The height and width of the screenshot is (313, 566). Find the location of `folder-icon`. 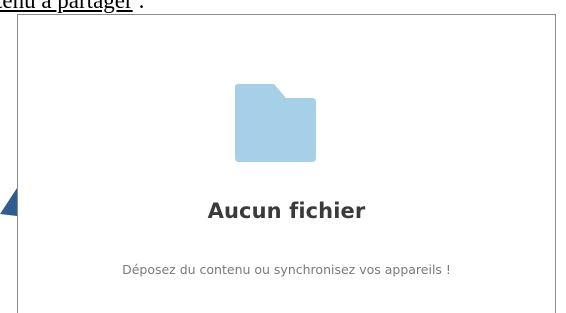

folder-icon is located at coordinates (275, 123).